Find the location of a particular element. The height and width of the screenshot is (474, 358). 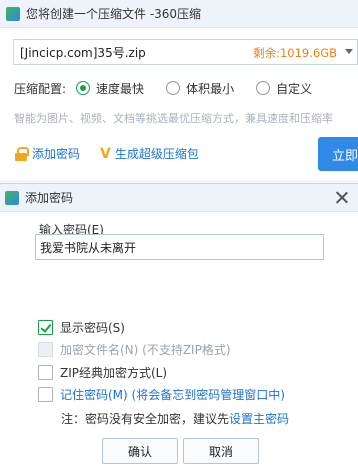

options-hint: 智能为图片、视频、文档等挑选最优压缩方式，兼具速度和压缩率 is located at coordinates (173, 118).